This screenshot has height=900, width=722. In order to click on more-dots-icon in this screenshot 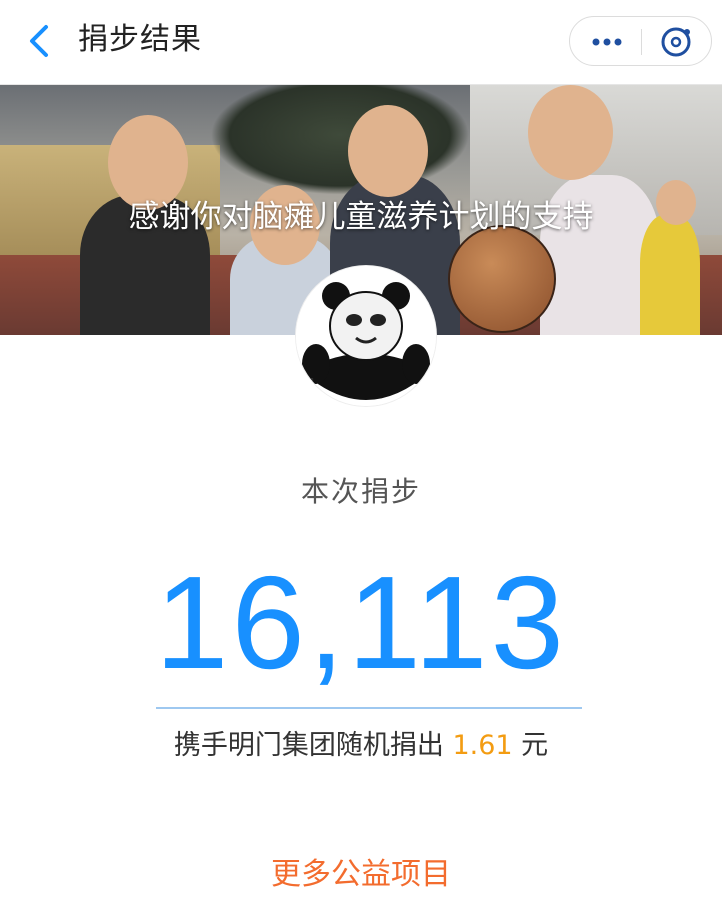, I will do `click(607, 42)`.